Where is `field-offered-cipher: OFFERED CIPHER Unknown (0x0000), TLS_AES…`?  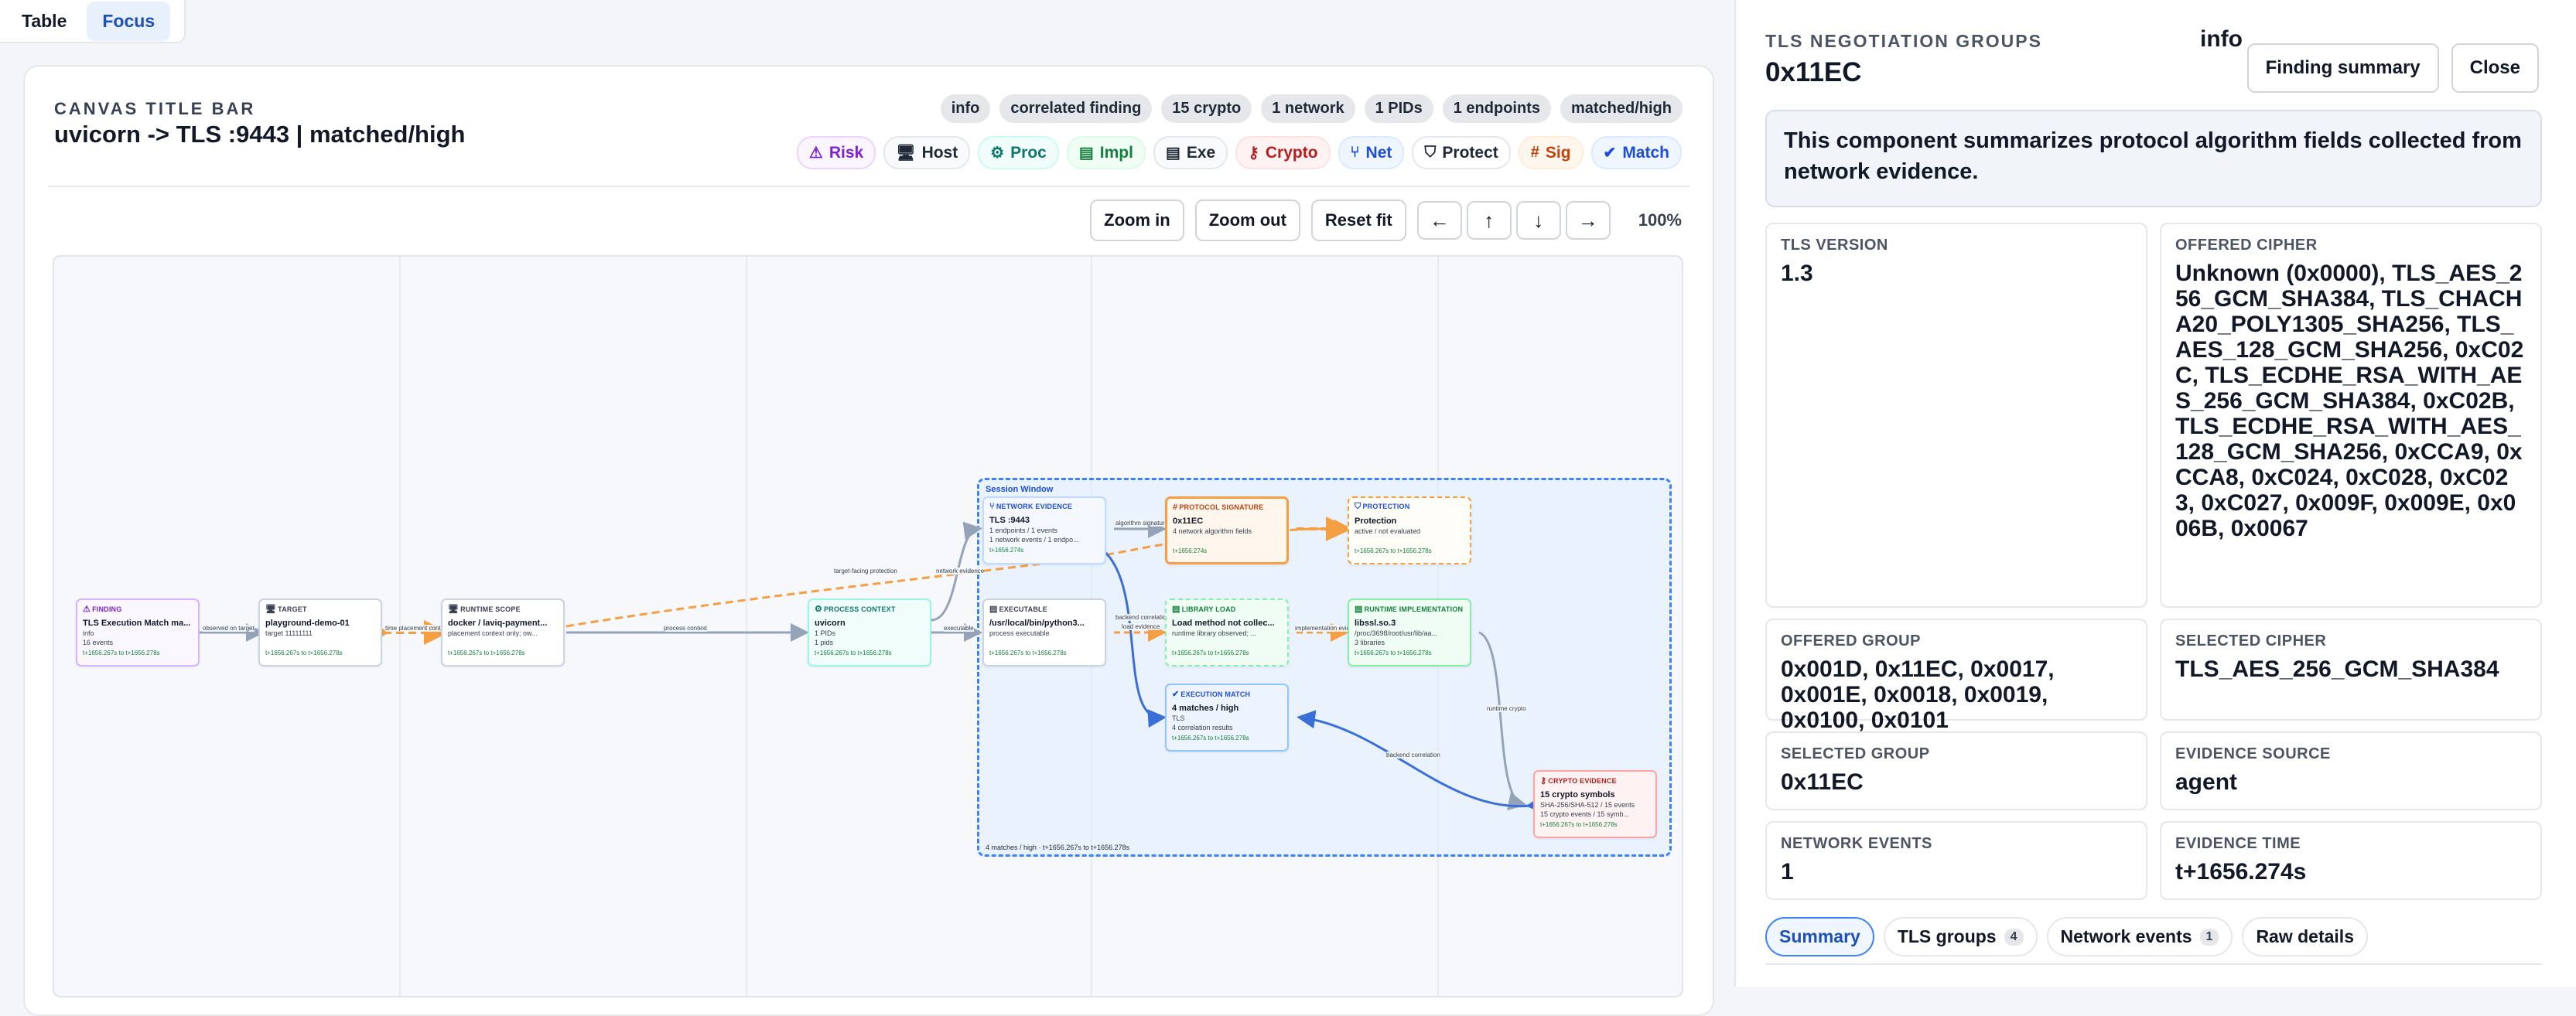
field-offered-cipher: OFFERED CIPHER Unknown (0x0000), TLS_AES… is located at coordinates (2351, 415).